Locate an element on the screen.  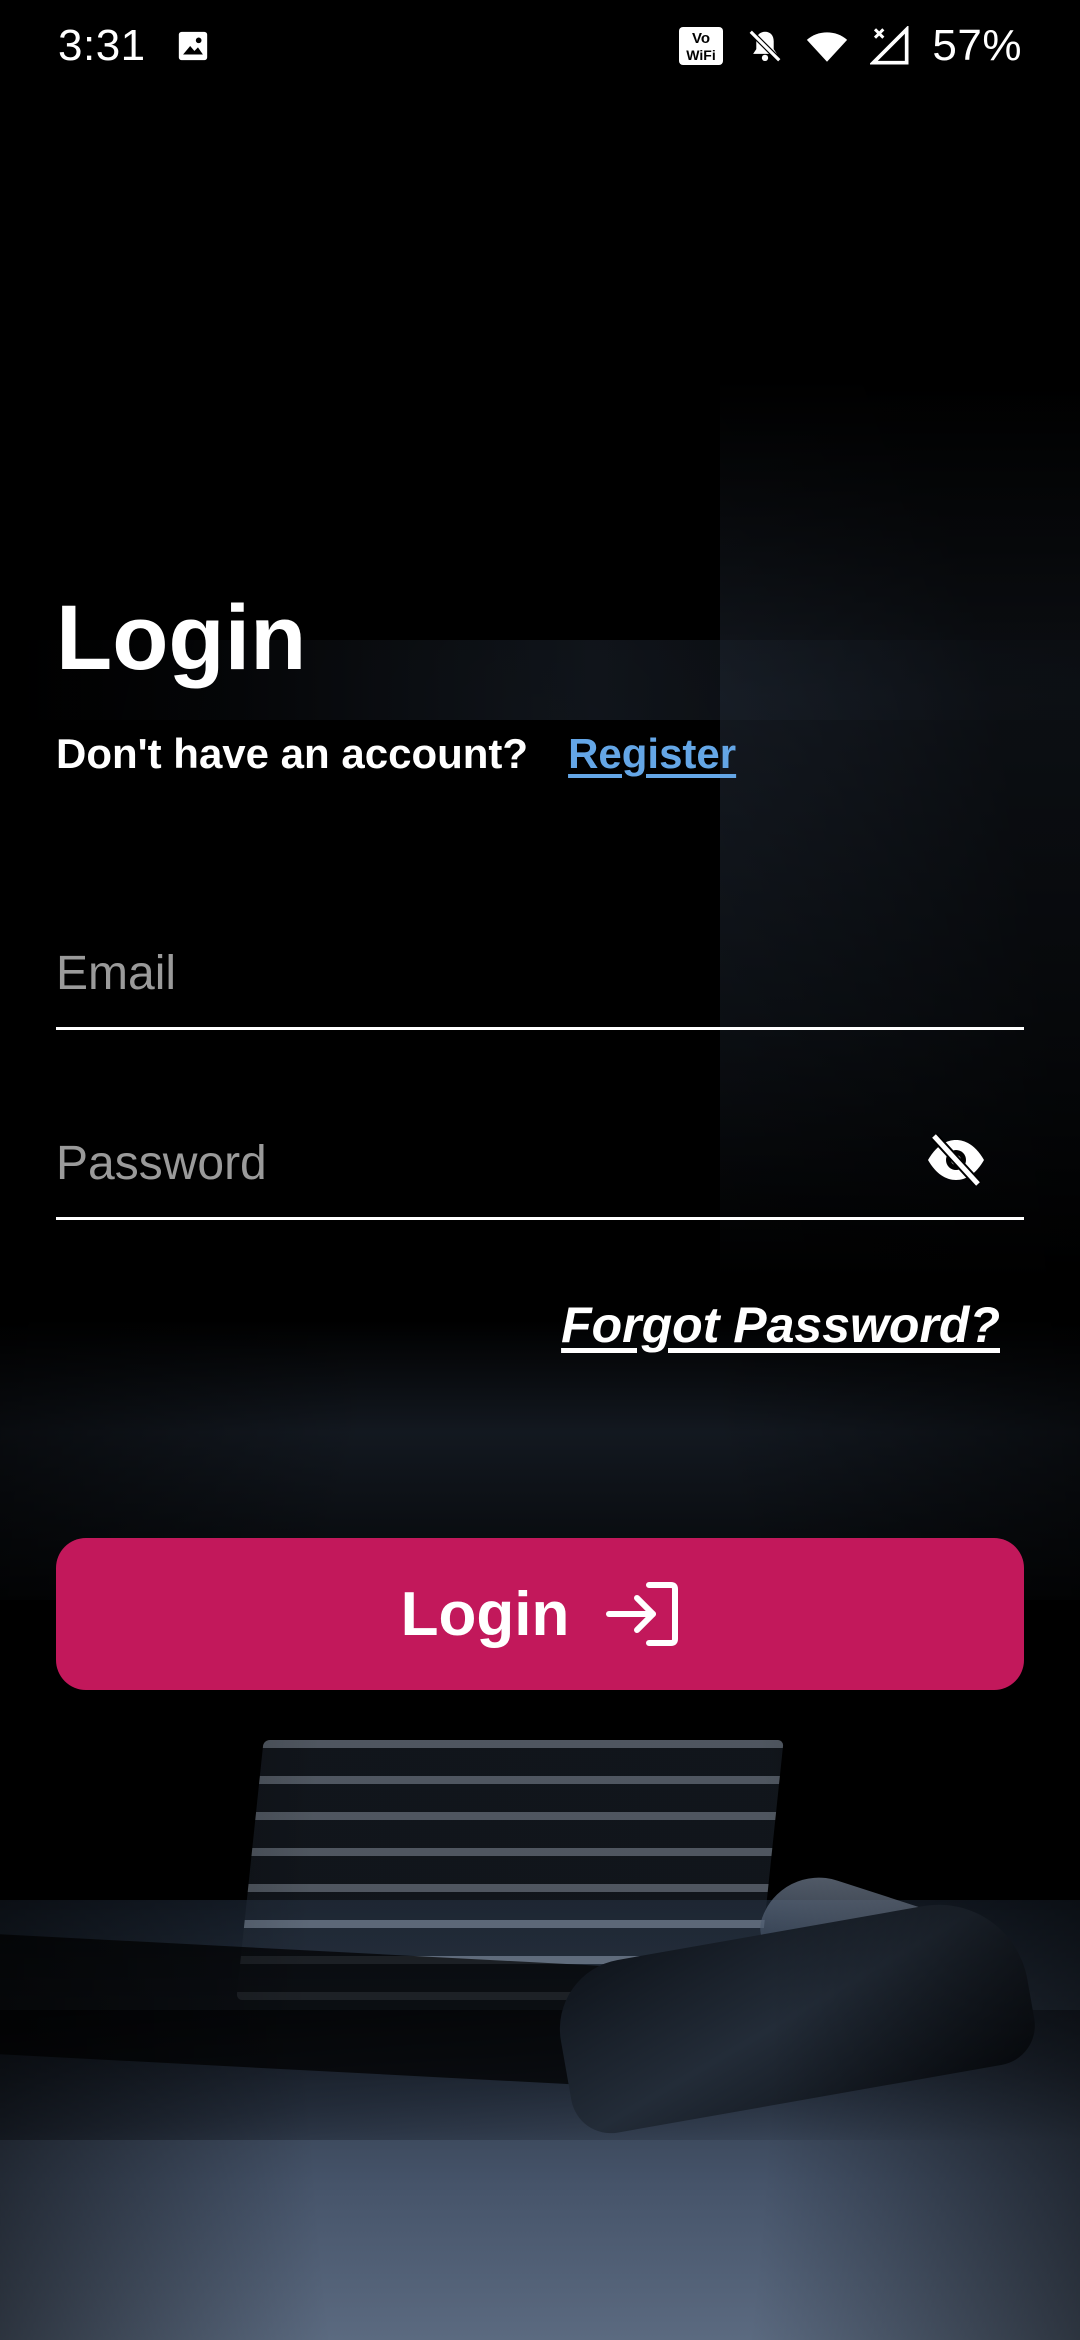
email-field-container is located at coordinates (540, 975).